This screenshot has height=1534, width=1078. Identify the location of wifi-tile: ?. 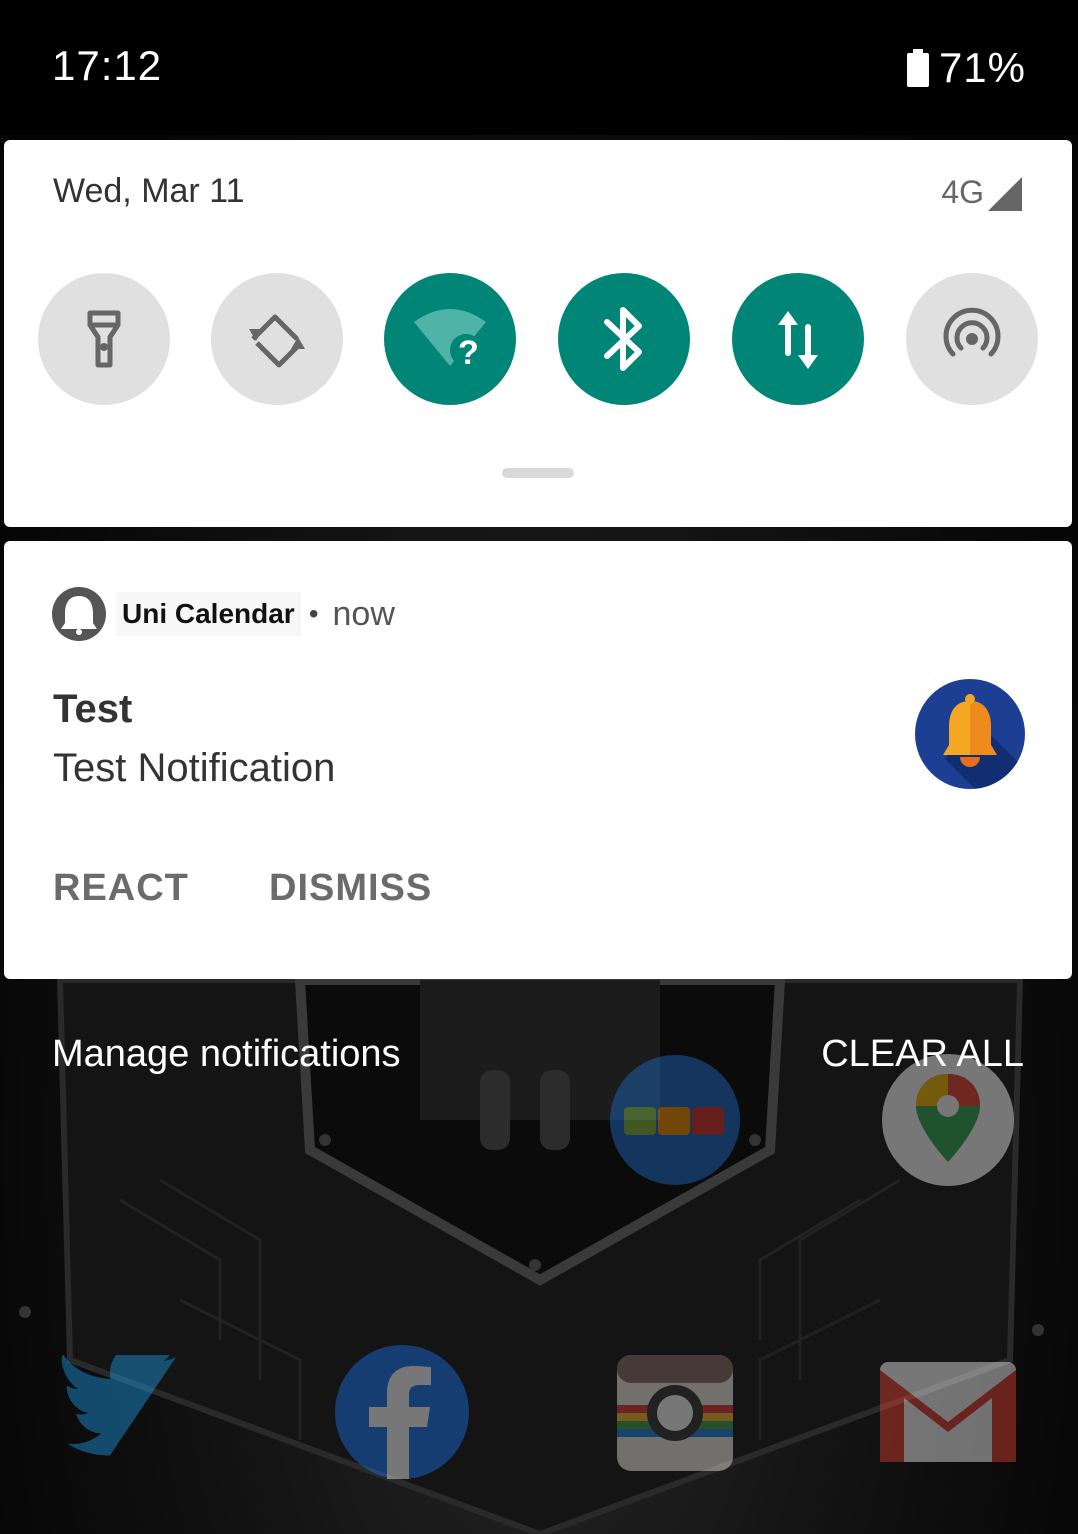
(450, 339).